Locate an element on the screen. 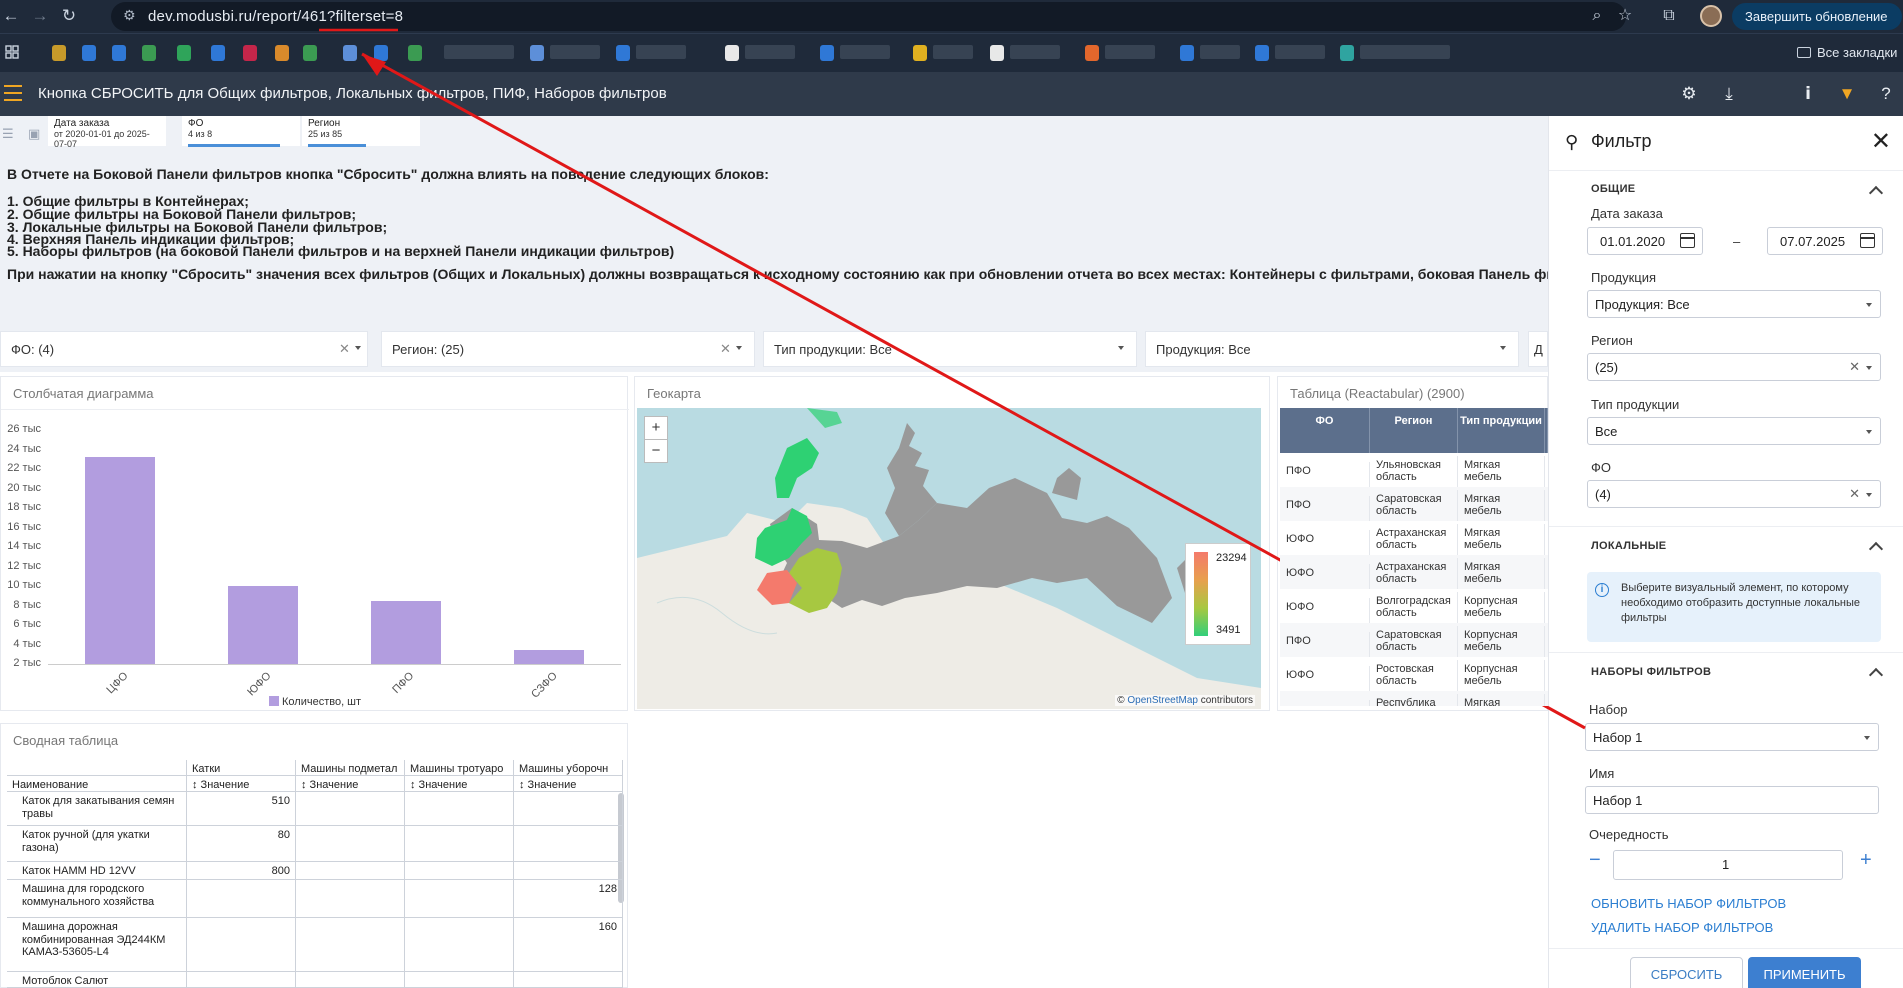  indicator-chip-region: Регион 25 из 85 is located at coordinates (361, 131).